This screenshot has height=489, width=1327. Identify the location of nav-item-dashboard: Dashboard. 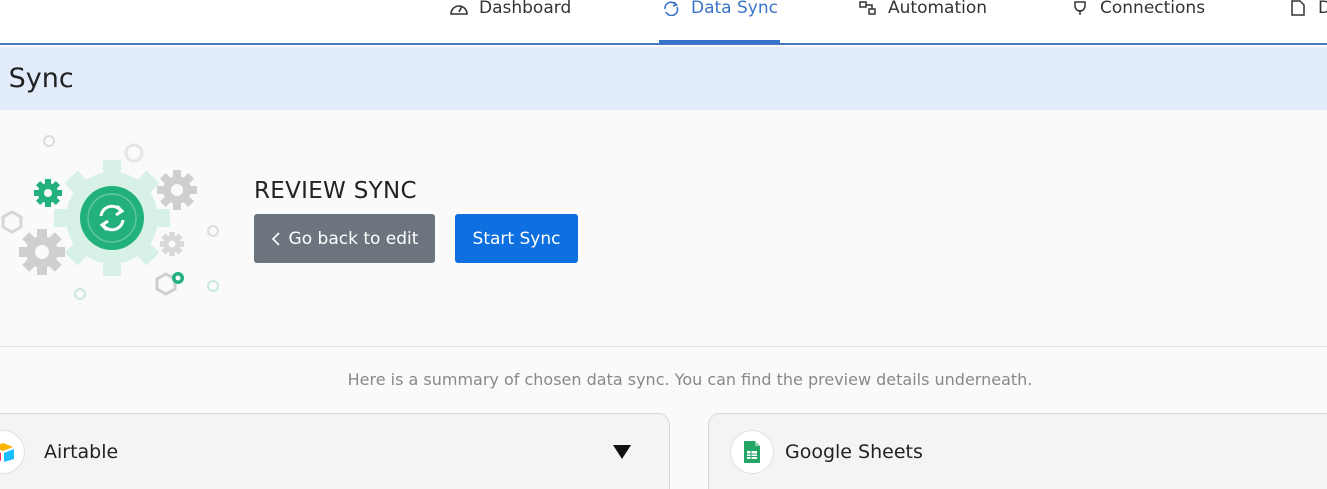
(510, 21).